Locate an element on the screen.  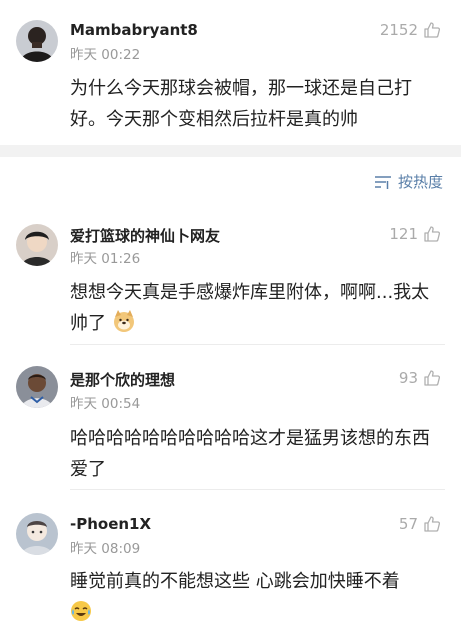
section-separator is located at coordinates (230, 151).